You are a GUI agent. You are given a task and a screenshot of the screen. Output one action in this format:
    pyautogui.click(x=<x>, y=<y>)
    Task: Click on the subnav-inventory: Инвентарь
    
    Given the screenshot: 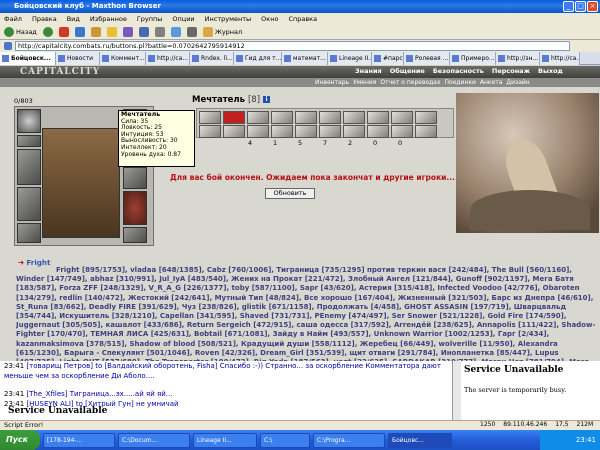 What is the action you would take?
    pyautogui.click(x=332, y=82)
    